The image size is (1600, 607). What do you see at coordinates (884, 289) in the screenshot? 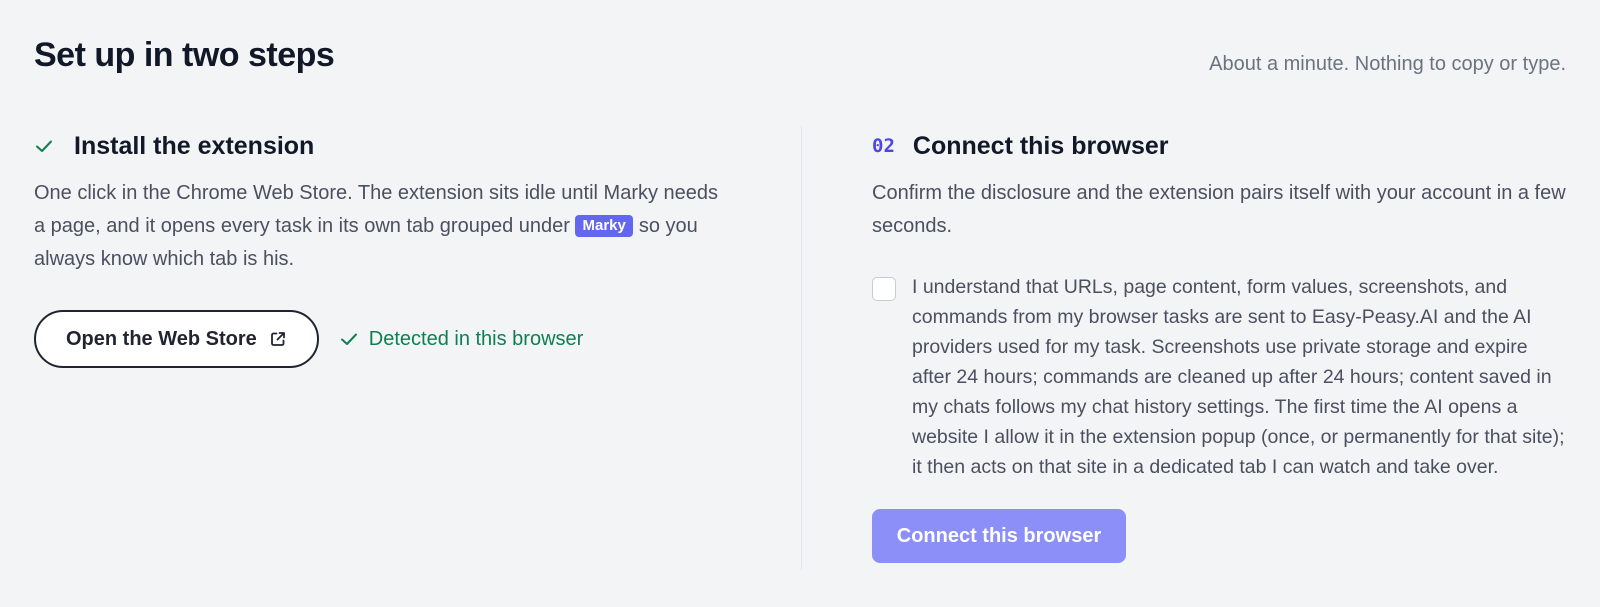
I see `consent-checkbox` at bounding box center [884, 289].